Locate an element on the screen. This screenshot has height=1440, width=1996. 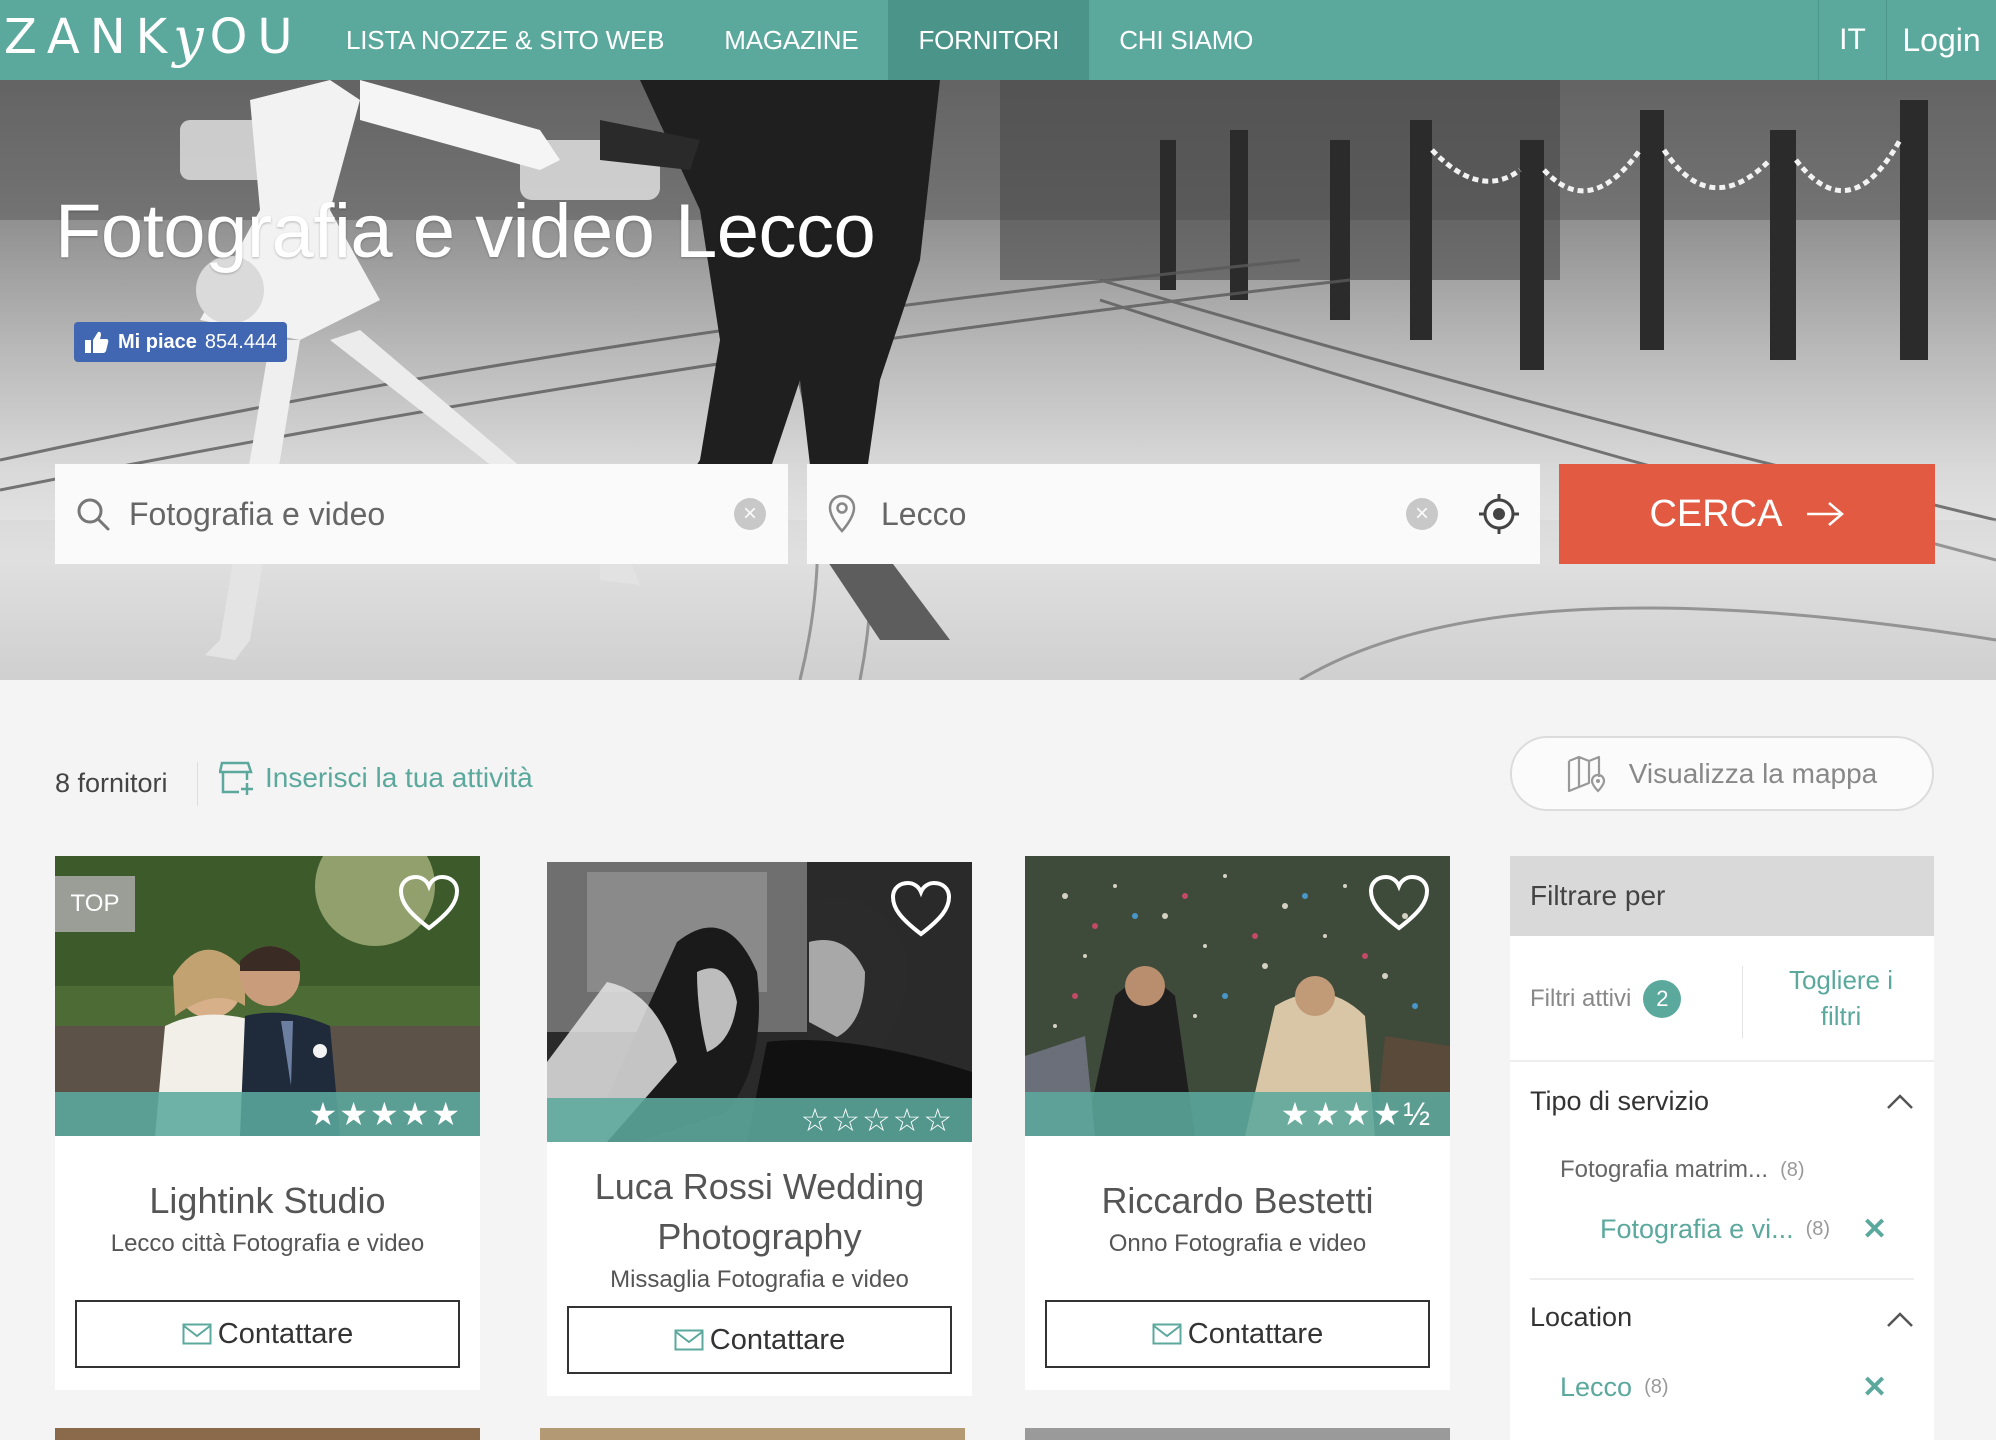
store-add-icon is located at coordinates (236, 778).